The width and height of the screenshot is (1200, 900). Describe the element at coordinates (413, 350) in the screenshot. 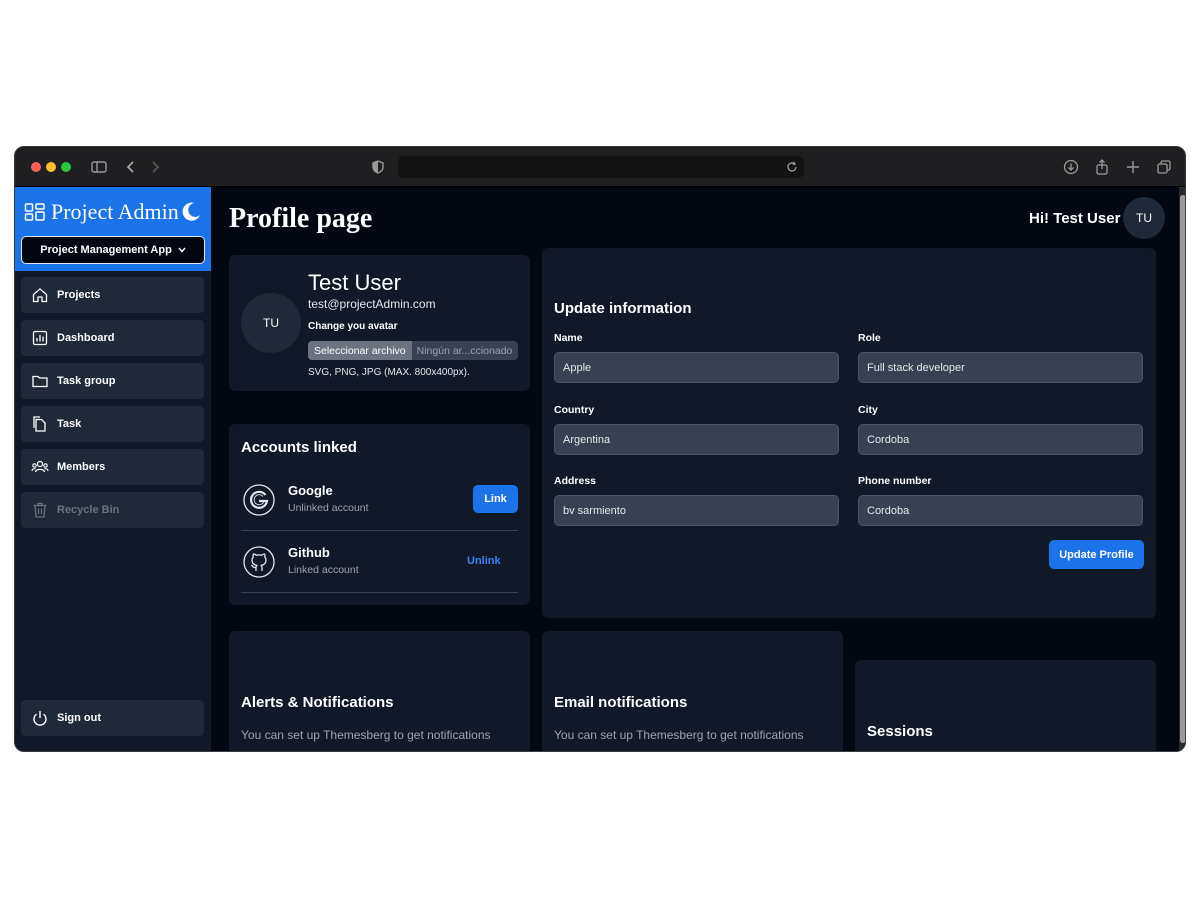

I see `avatar-file-input: Seleccionar archivo Ningún ar...ccionado` at that location.